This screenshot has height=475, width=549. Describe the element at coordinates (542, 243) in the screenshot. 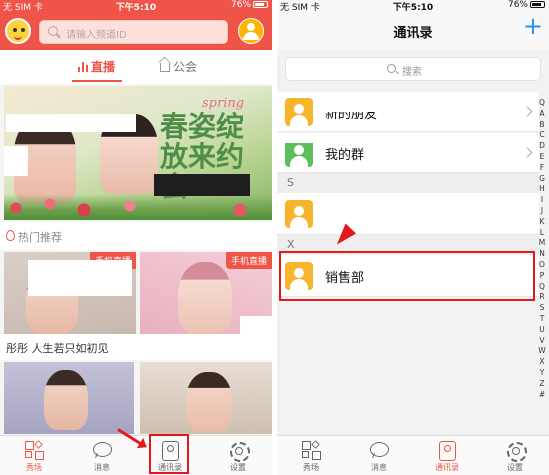

I see `index-letter: M` at that location.